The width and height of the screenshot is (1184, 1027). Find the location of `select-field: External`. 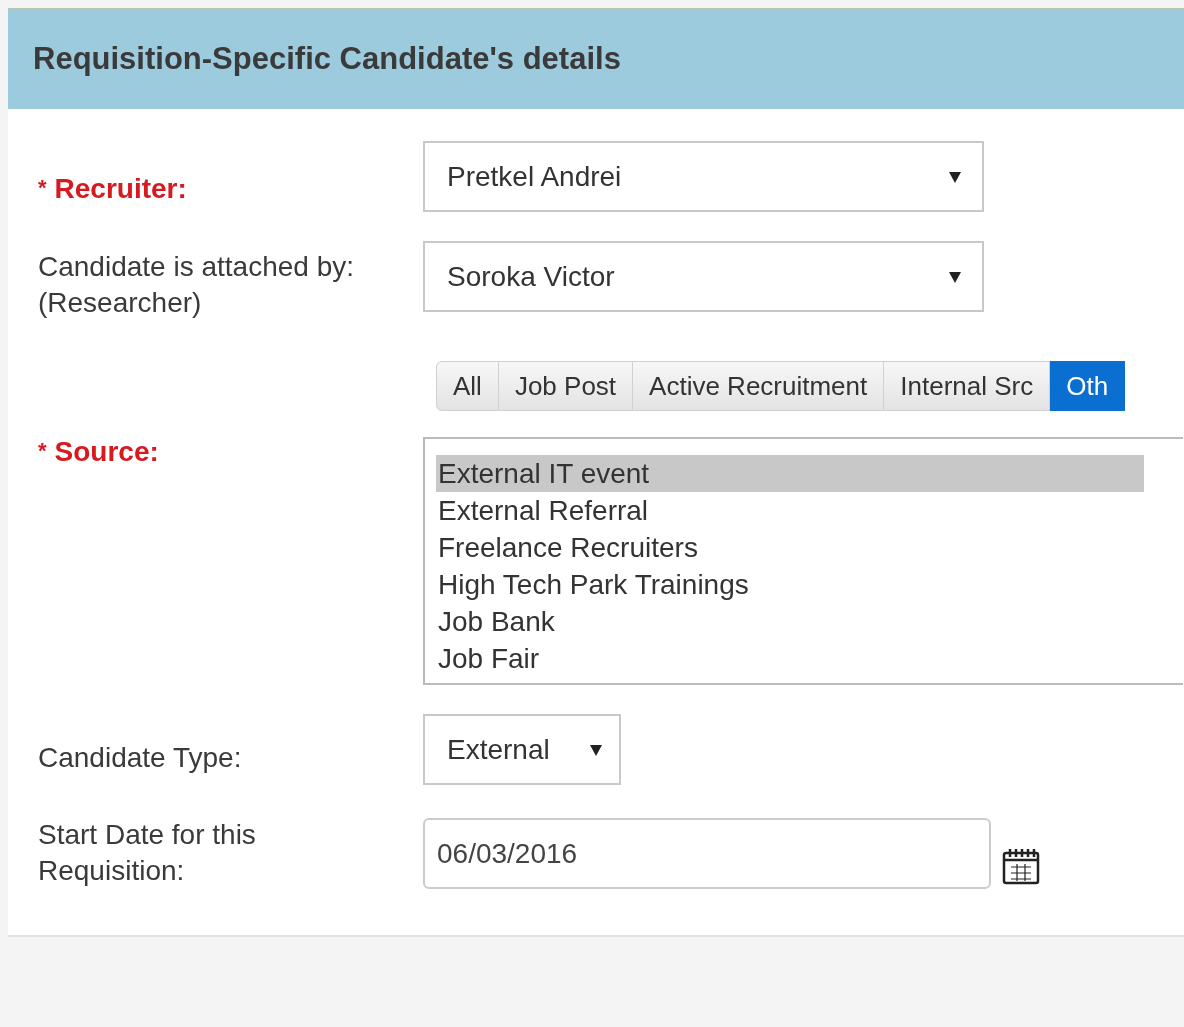

select-field: External is located at coordinates (522, 749).